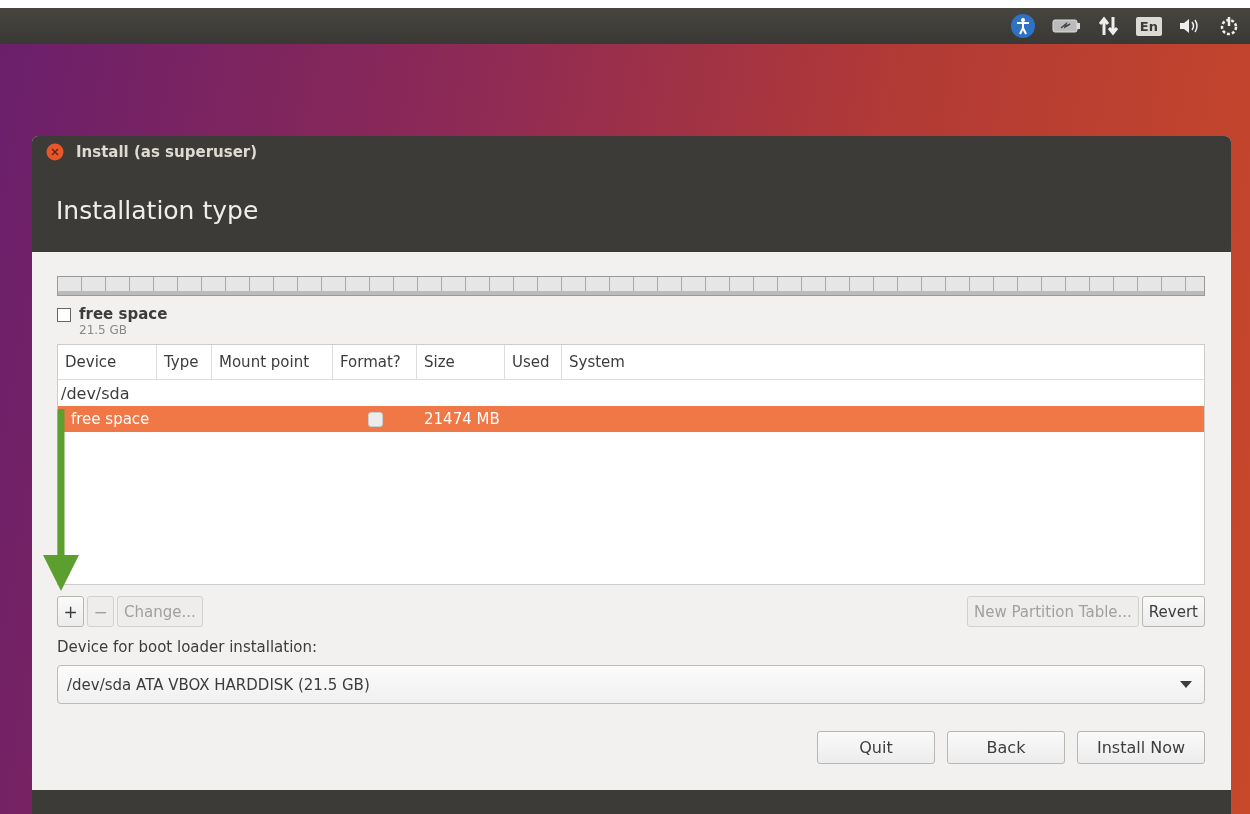  I want to click on legend-size: 21.5 GB, so click(104, 330).